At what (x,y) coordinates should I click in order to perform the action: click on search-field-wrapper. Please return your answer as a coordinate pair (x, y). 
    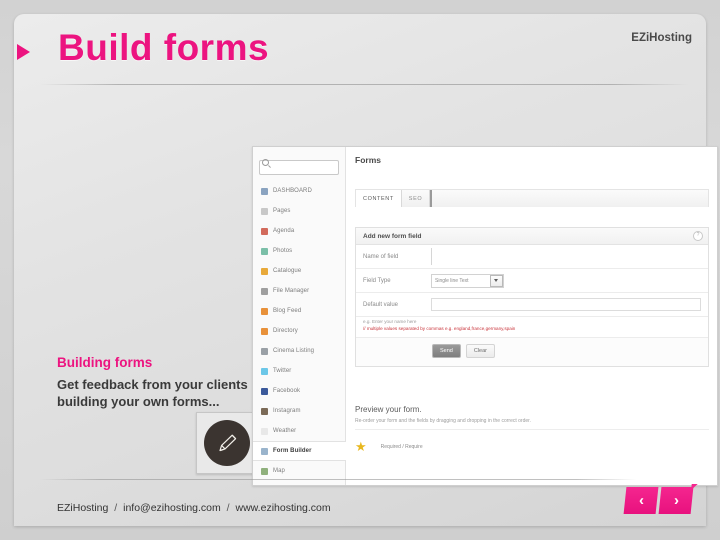
    Looking at the image, I should click on (299, 165).